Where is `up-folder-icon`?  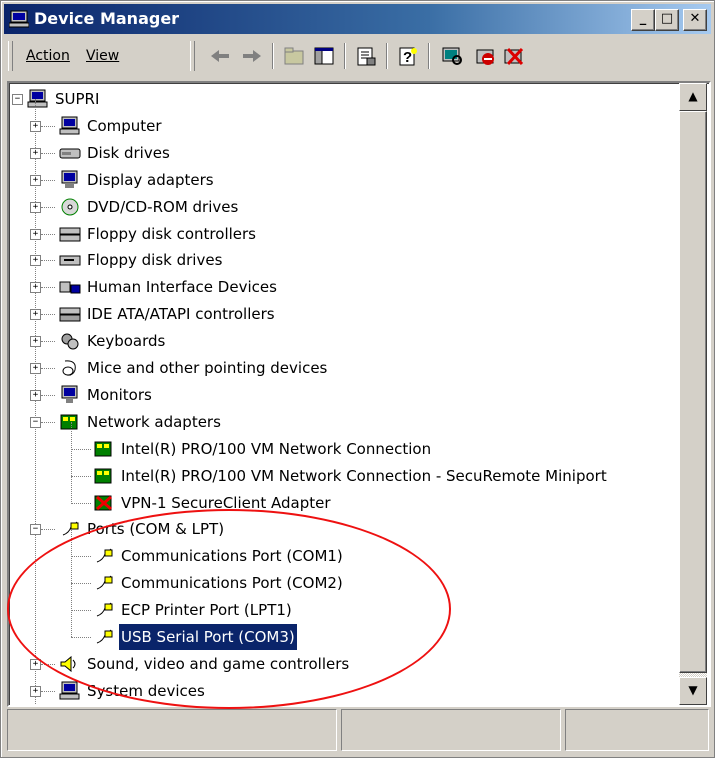
up-folder-icon is located at coordinates (294, 56).